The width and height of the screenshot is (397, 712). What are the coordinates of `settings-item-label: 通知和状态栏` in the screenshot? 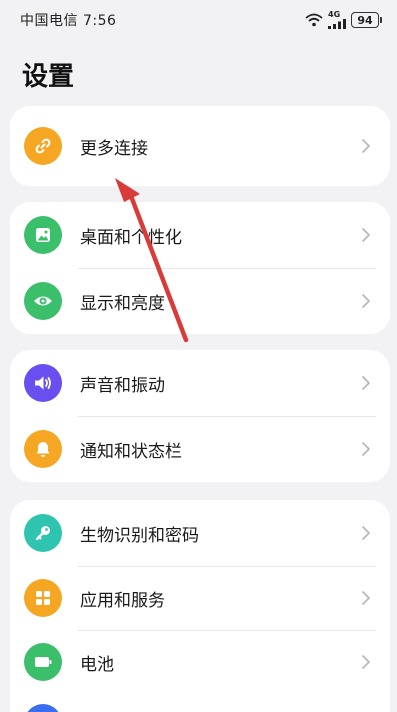 It's located at (131, 451).